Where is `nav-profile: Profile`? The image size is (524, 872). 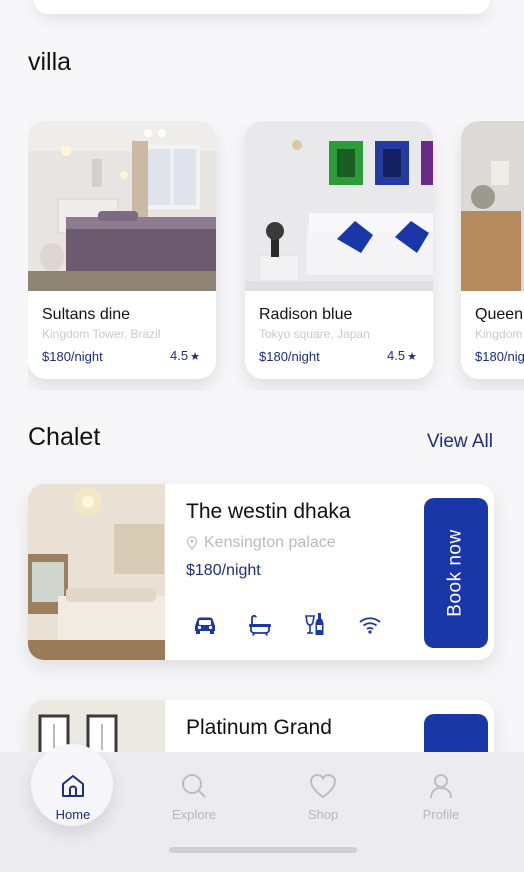
nav-profile: Profile is located at coordinates (441, 797).